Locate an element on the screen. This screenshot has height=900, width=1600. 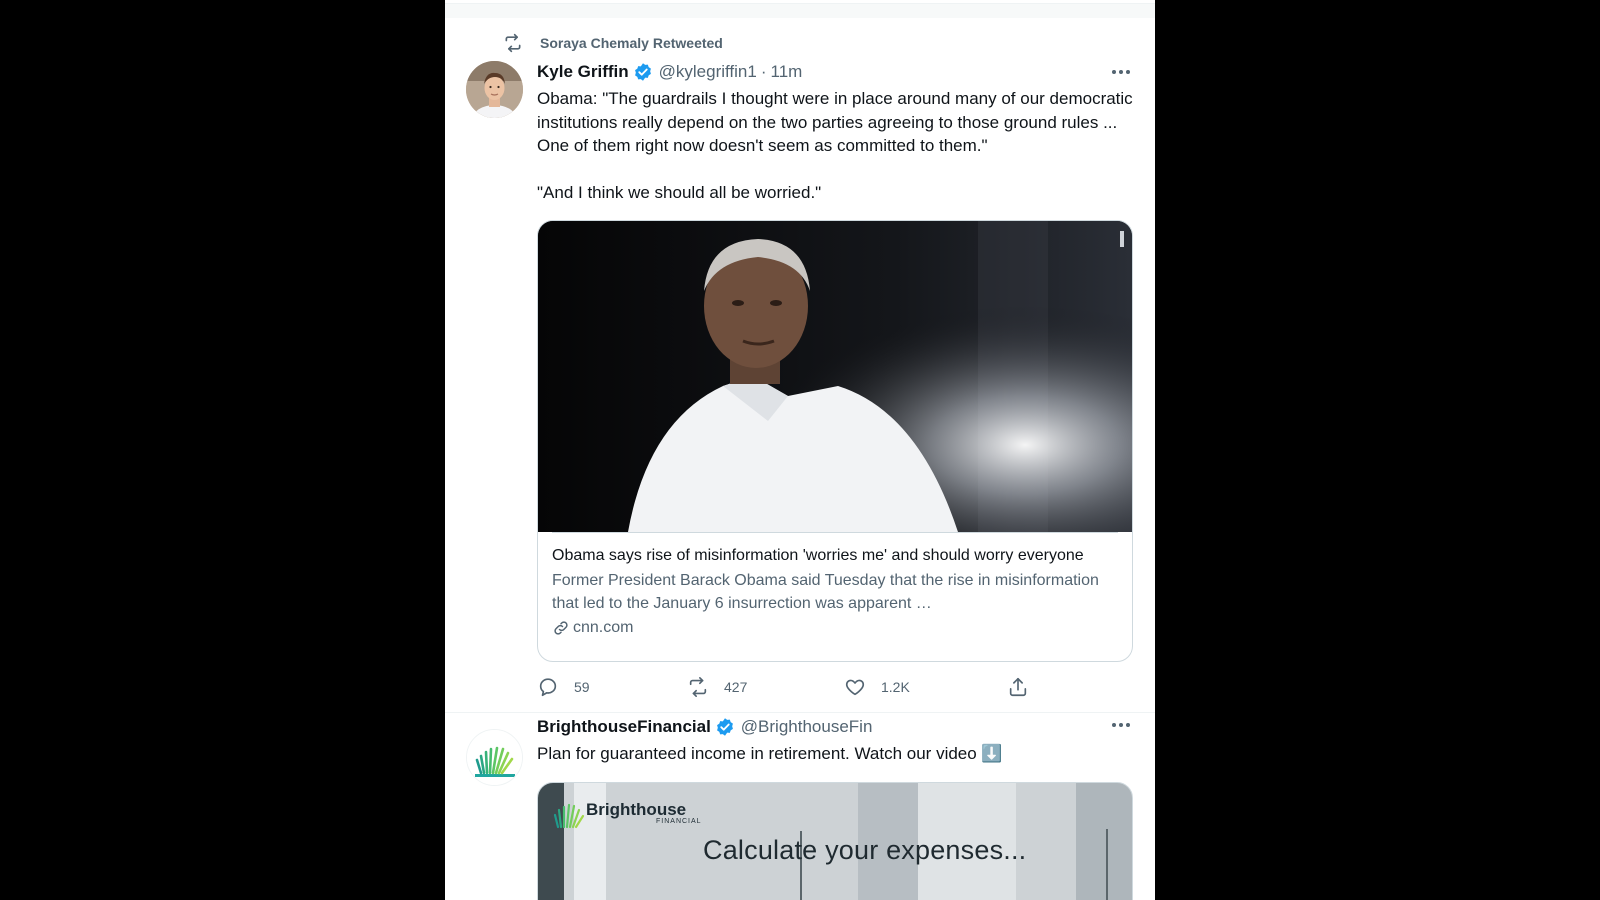
author-name: Kyle Griffin is located at coordinates (583, 72).